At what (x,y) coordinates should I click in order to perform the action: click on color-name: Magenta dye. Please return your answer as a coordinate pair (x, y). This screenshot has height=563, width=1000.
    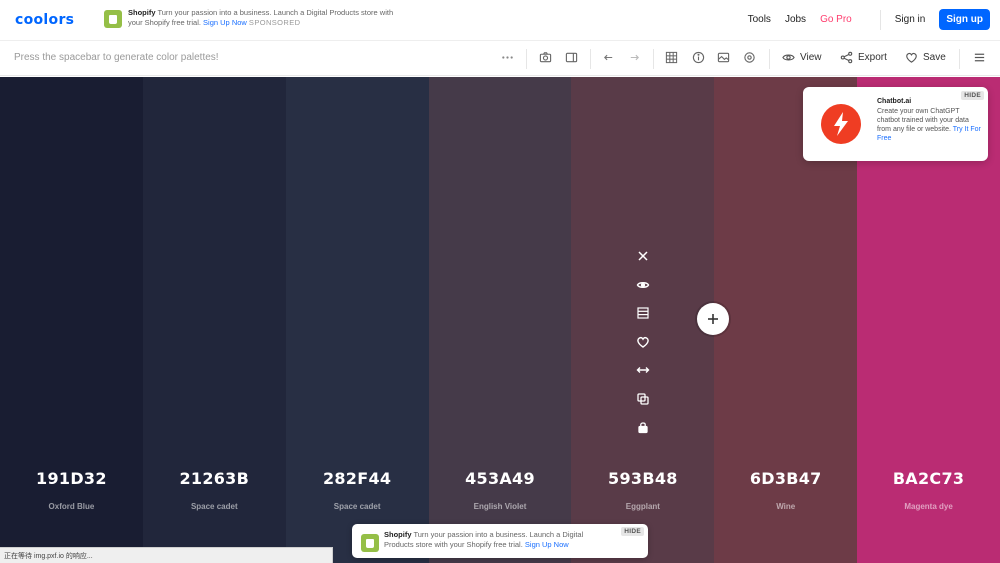
    Looking at the image, I should click on (928, 506).